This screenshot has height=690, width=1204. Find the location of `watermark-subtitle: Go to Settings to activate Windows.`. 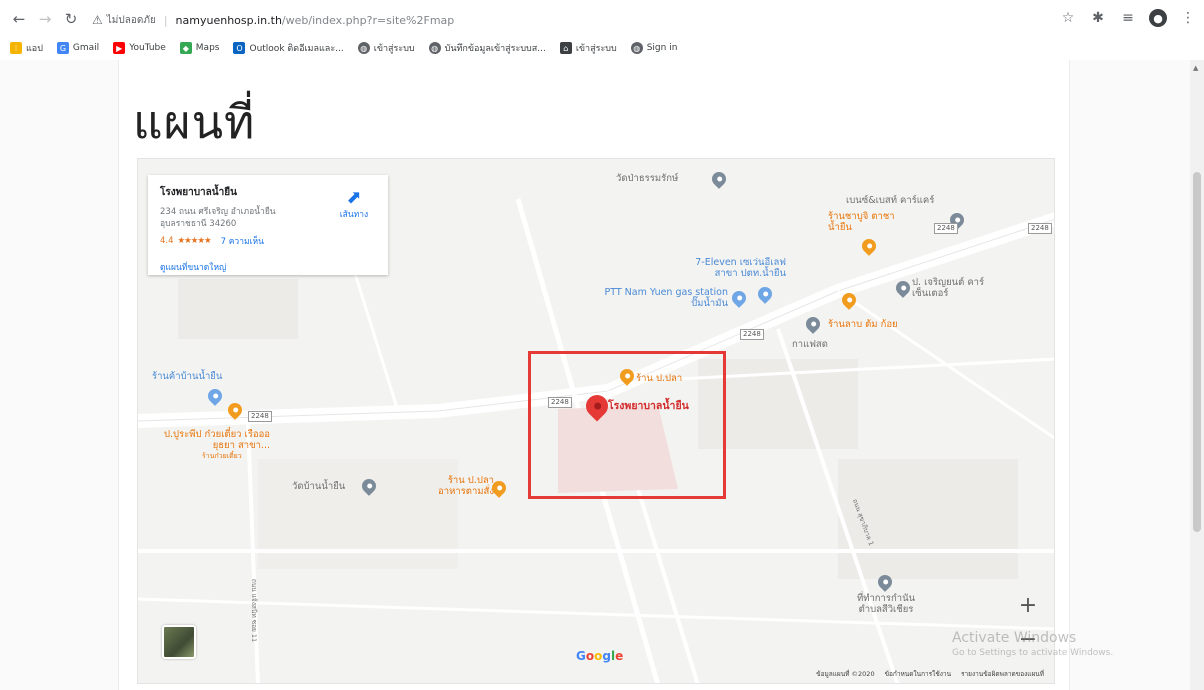

watermark-subtitle: Go to Settings to activate Windows. is located at coordinates (1033, 653).